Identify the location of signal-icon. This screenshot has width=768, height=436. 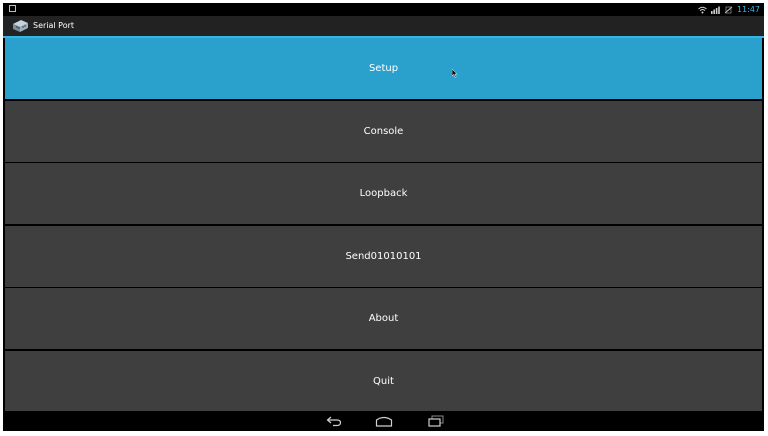
(715, 10).